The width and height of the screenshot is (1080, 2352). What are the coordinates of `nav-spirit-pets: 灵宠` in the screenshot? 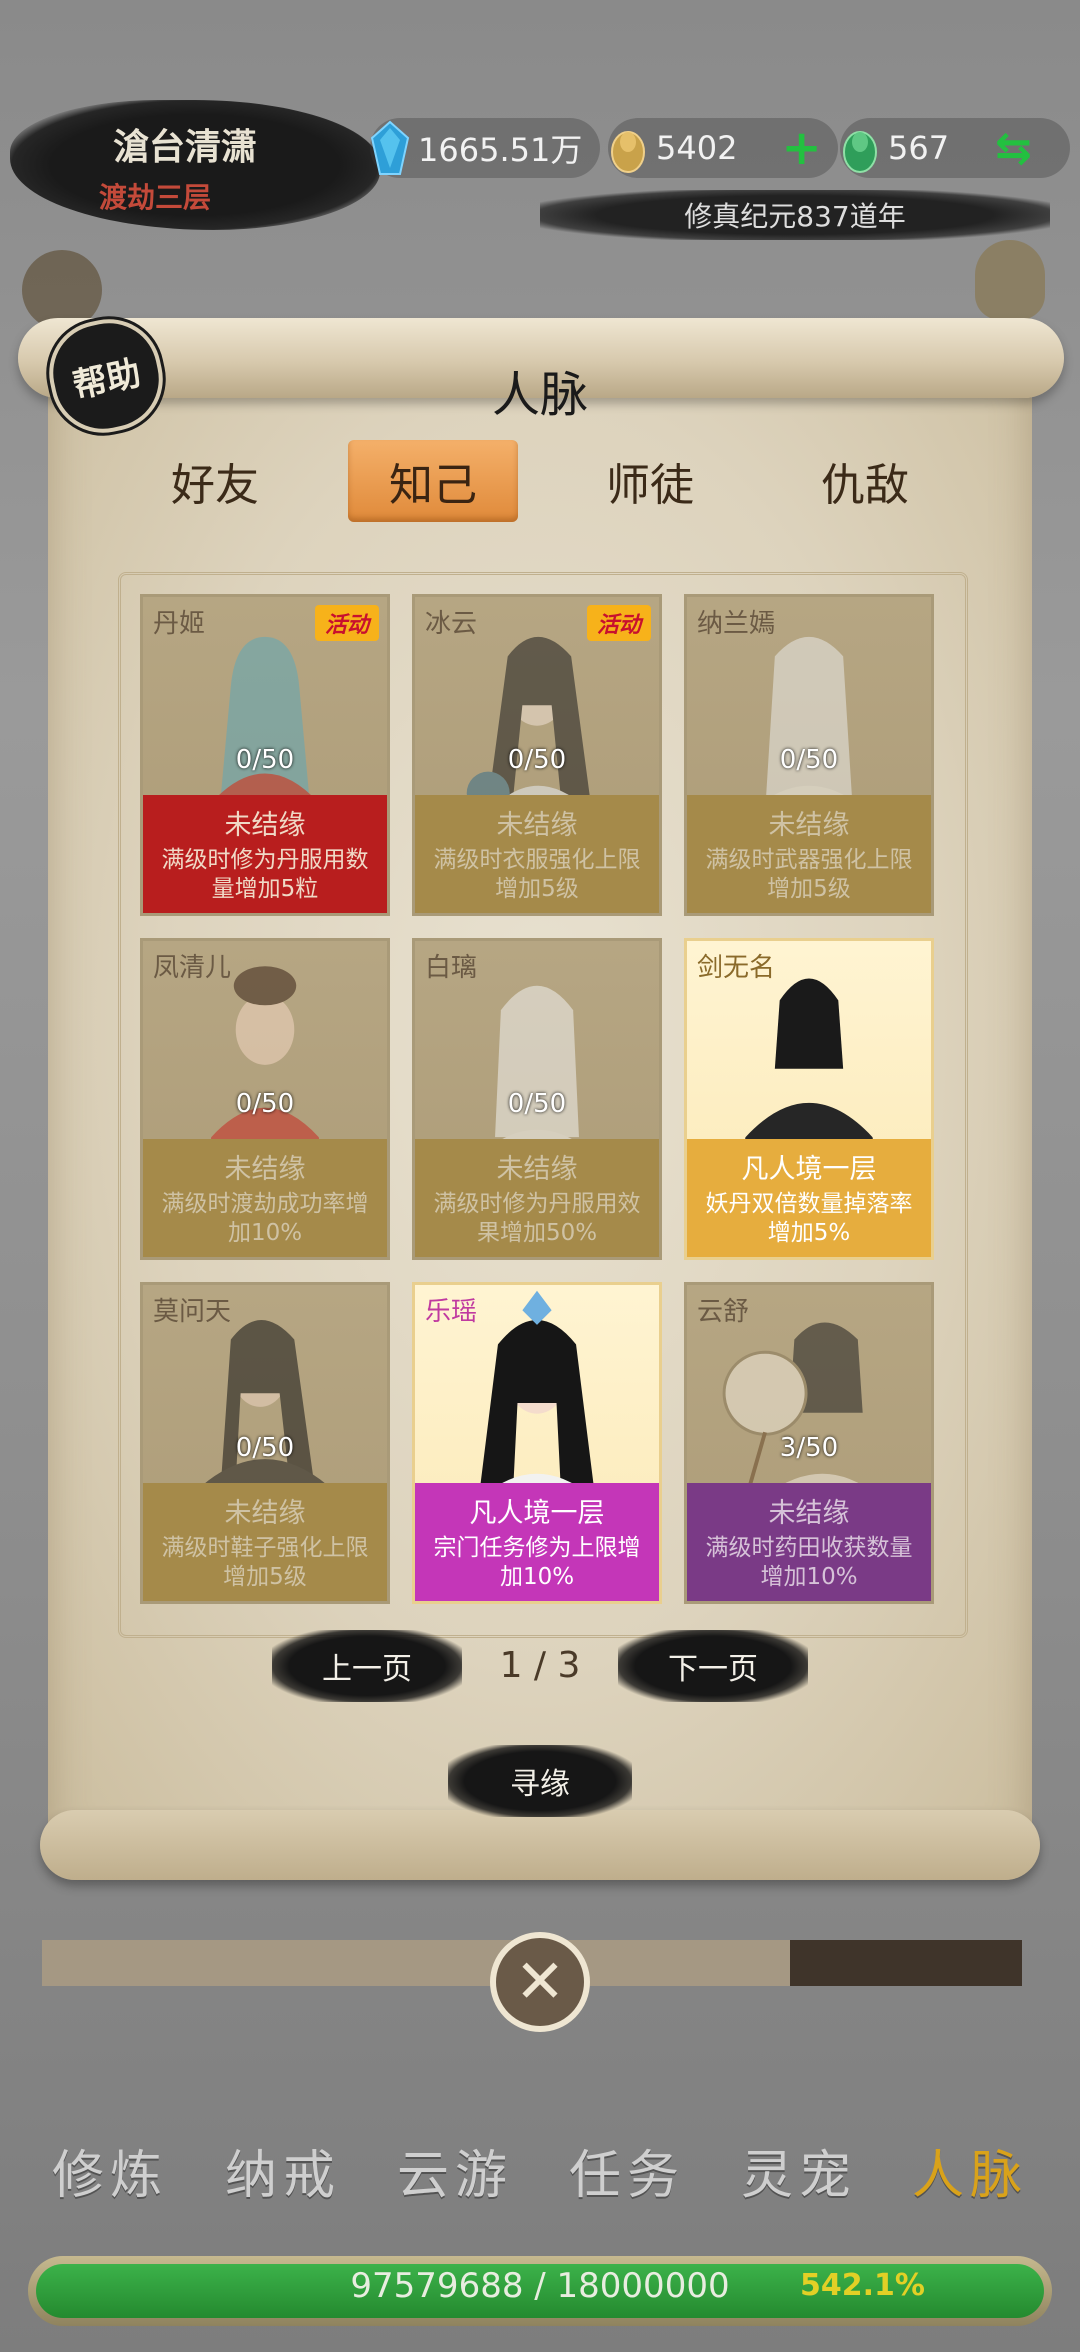 It's located at (799, 2170).